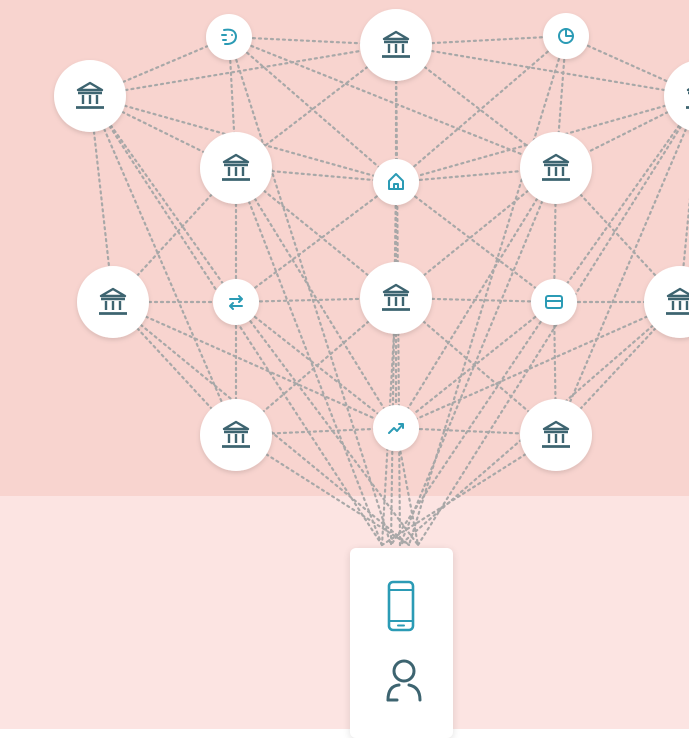 The width and height of the screenshot is (689, 738). I want to click on home-node, so click(396, 182).